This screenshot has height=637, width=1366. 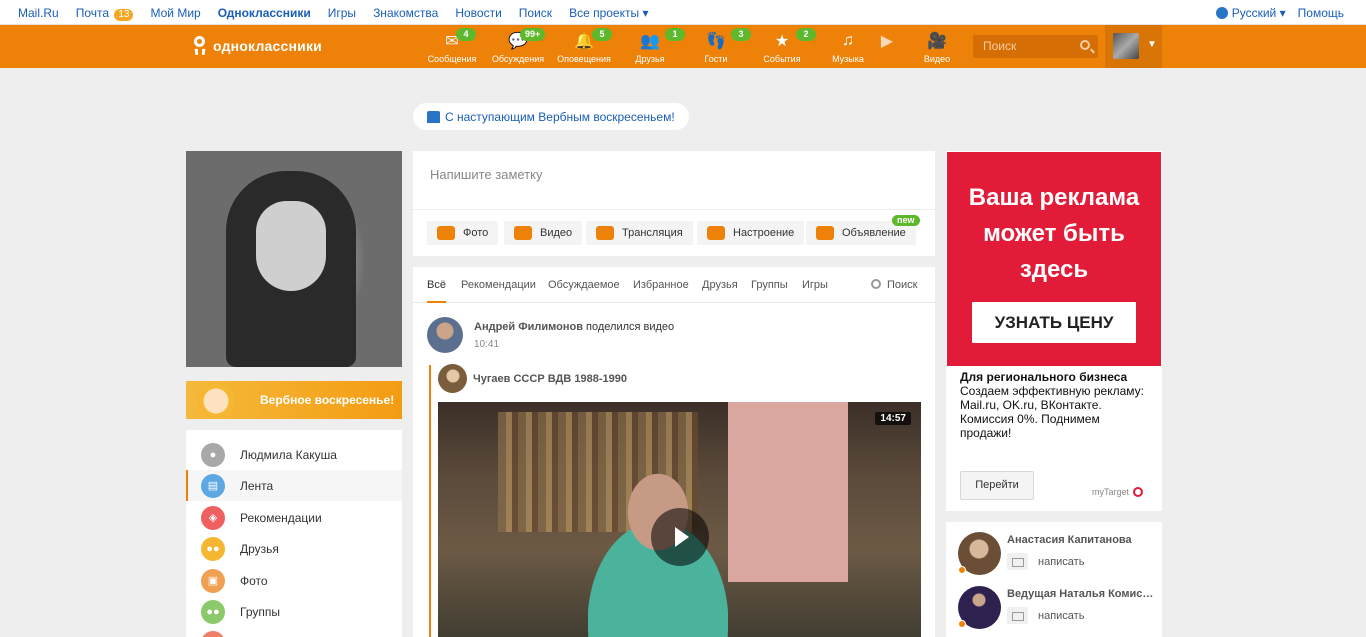 What do you see at coordinates (1126, 46) in the screenshot?
I see `user-avatar` at bounding box center [1126, 46].